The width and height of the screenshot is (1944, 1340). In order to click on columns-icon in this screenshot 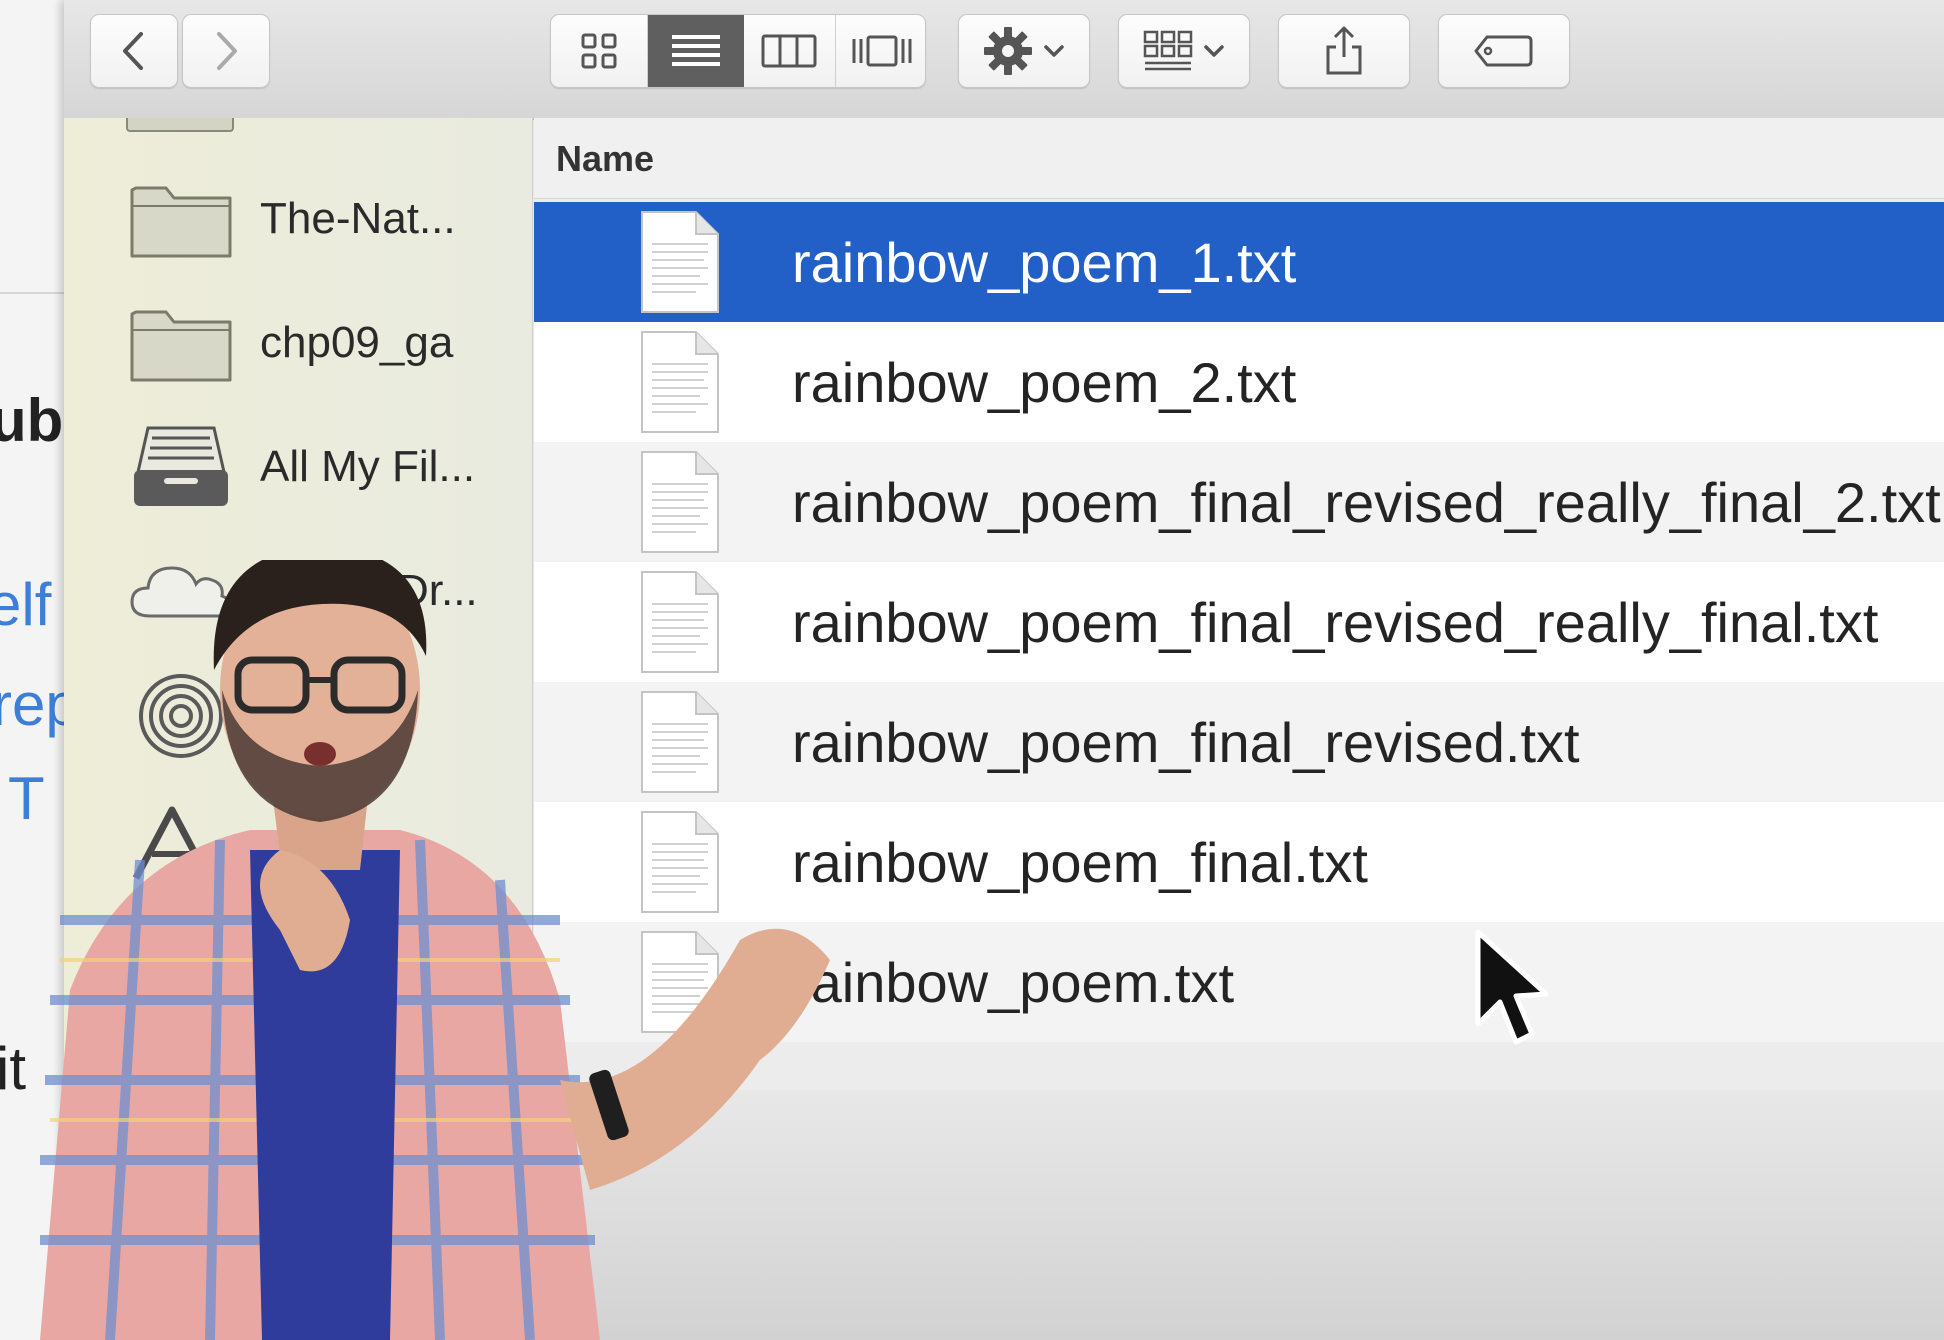, I will do `click(789, 51)`.